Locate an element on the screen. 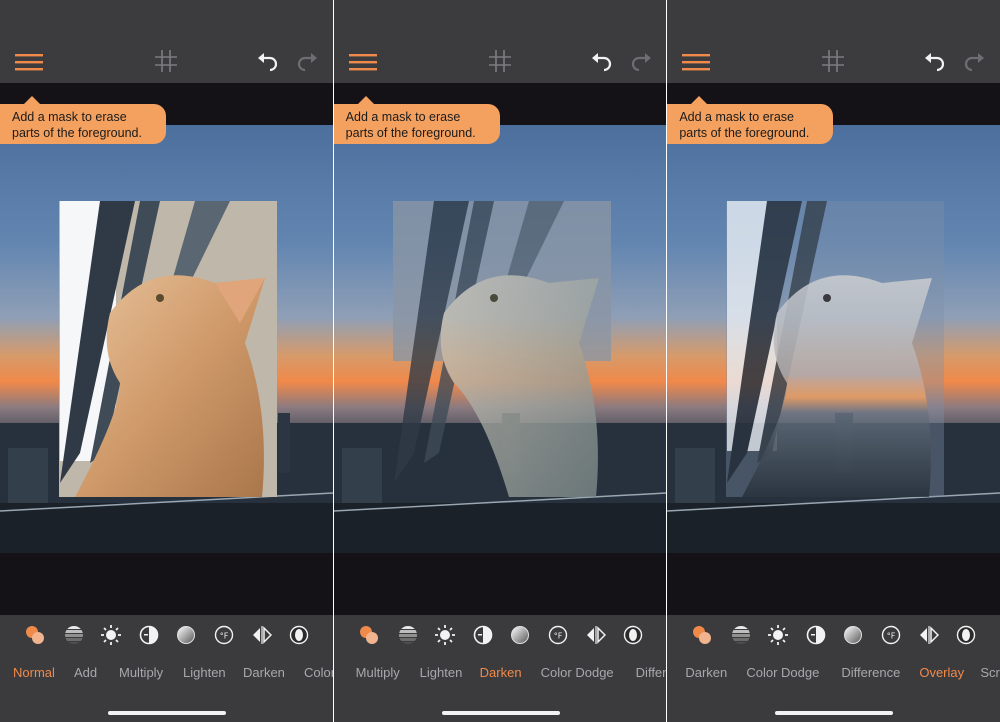  blend-mode-color: Color is located at coordinates (318, 672).